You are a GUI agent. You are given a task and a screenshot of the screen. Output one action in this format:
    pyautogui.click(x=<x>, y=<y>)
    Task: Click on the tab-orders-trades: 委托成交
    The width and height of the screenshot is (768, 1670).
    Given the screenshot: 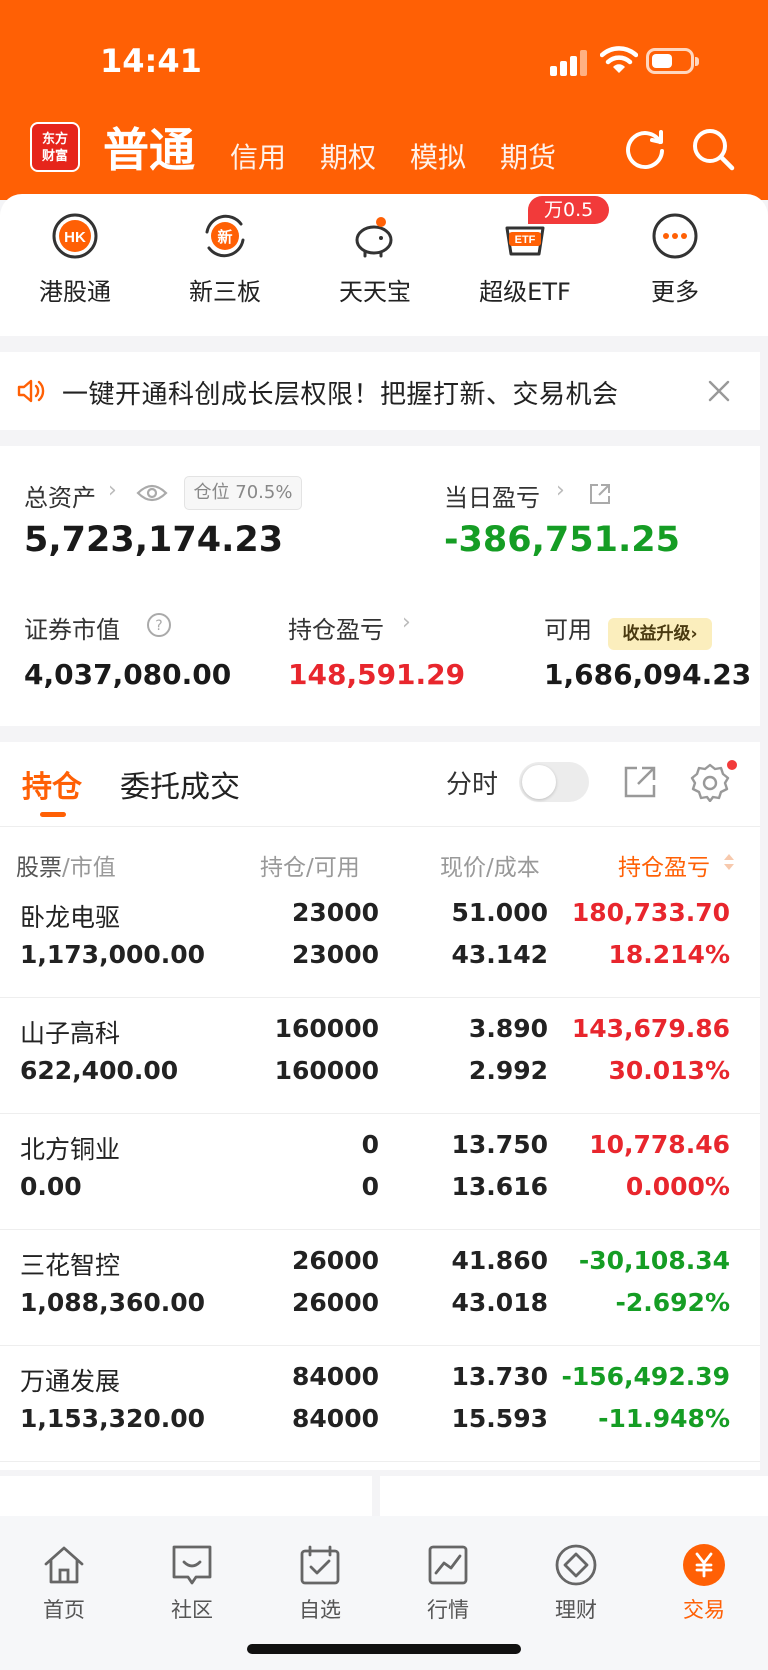 What is the action you would take?
    pyautogui.click(x=180, y=784)
    